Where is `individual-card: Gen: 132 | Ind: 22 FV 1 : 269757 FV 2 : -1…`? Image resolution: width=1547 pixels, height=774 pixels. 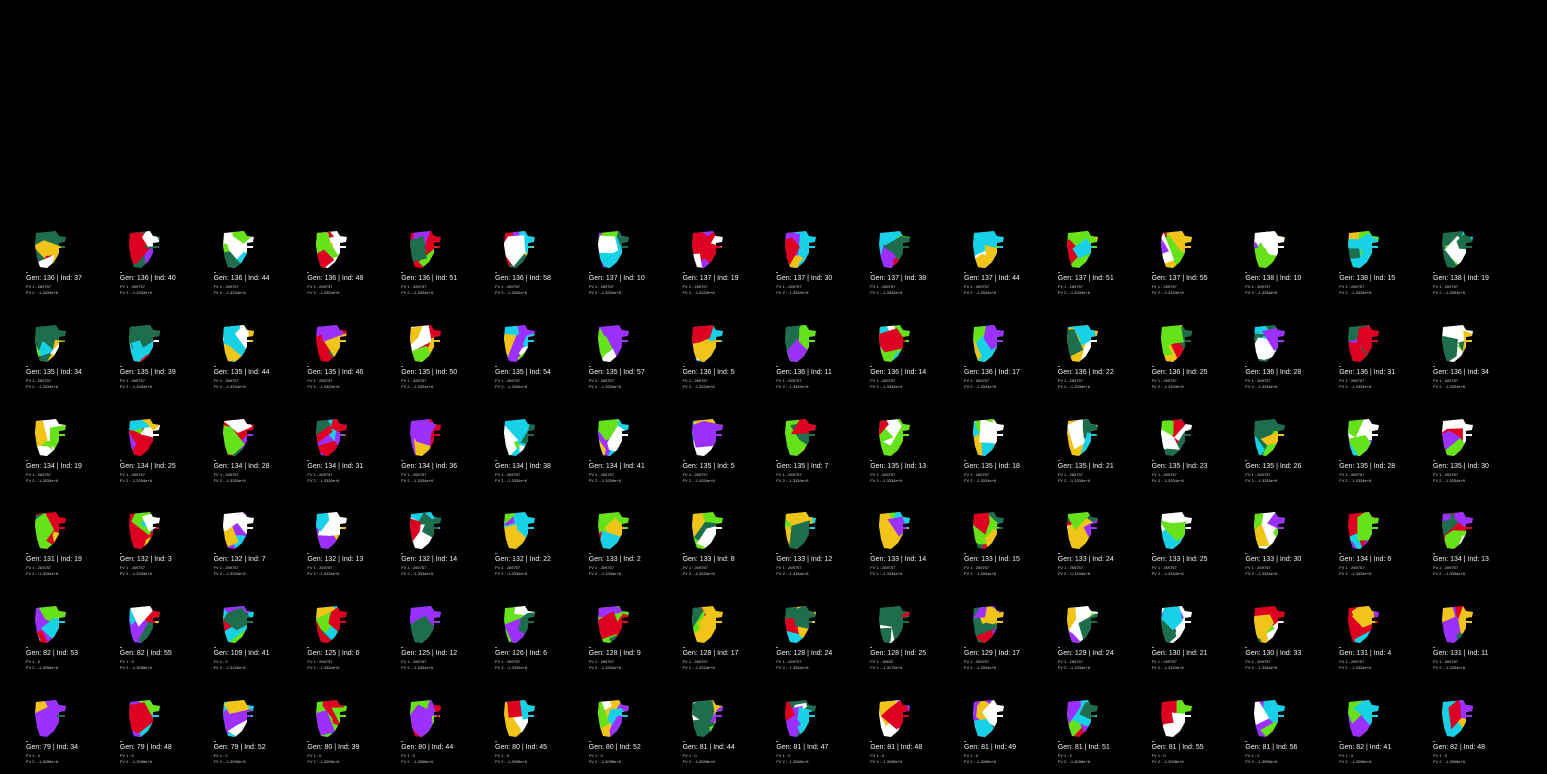 individual-card: Gen: 132 | Ind: 22 FV 1 : 269757 FV 2 : -1… is located at coordinates (540, 544).